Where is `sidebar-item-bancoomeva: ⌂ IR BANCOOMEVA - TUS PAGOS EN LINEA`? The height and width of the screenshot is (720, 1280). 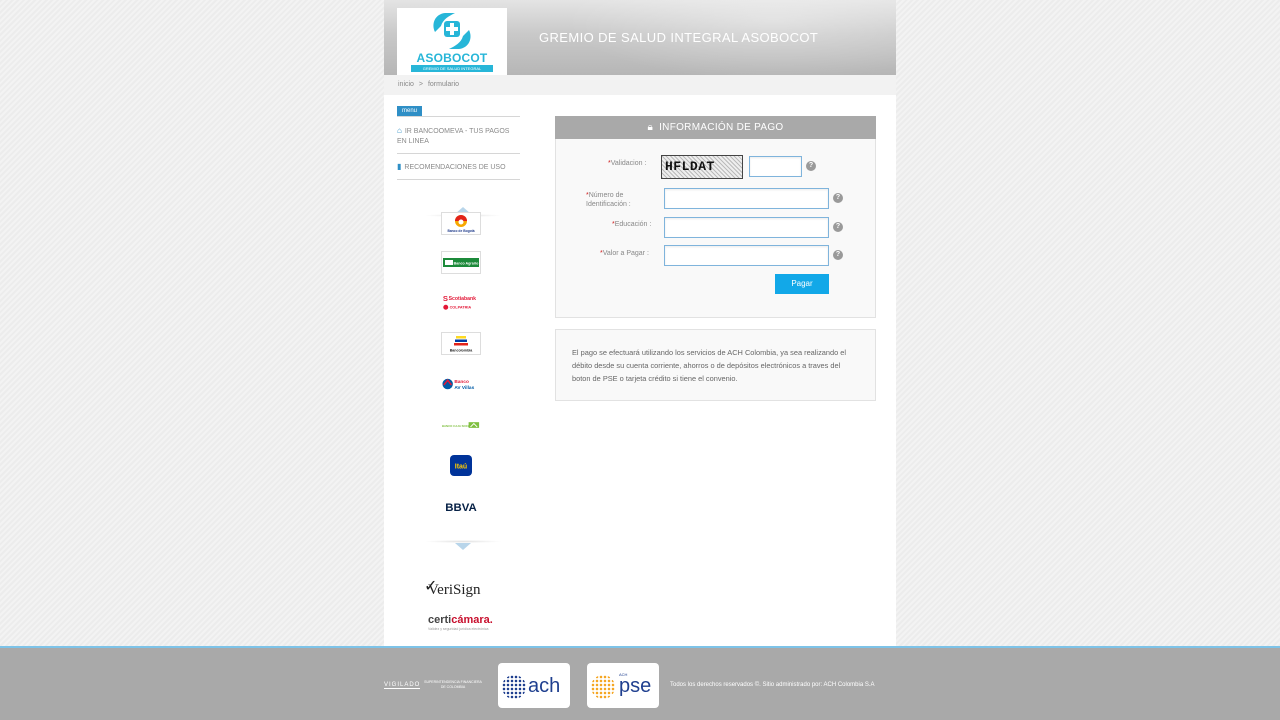 sidebar-item-bancoomeva: ⌂ IR BANCOOMEVA - TUS PAGOS EN LINEA is located at coordinates (458, 136).